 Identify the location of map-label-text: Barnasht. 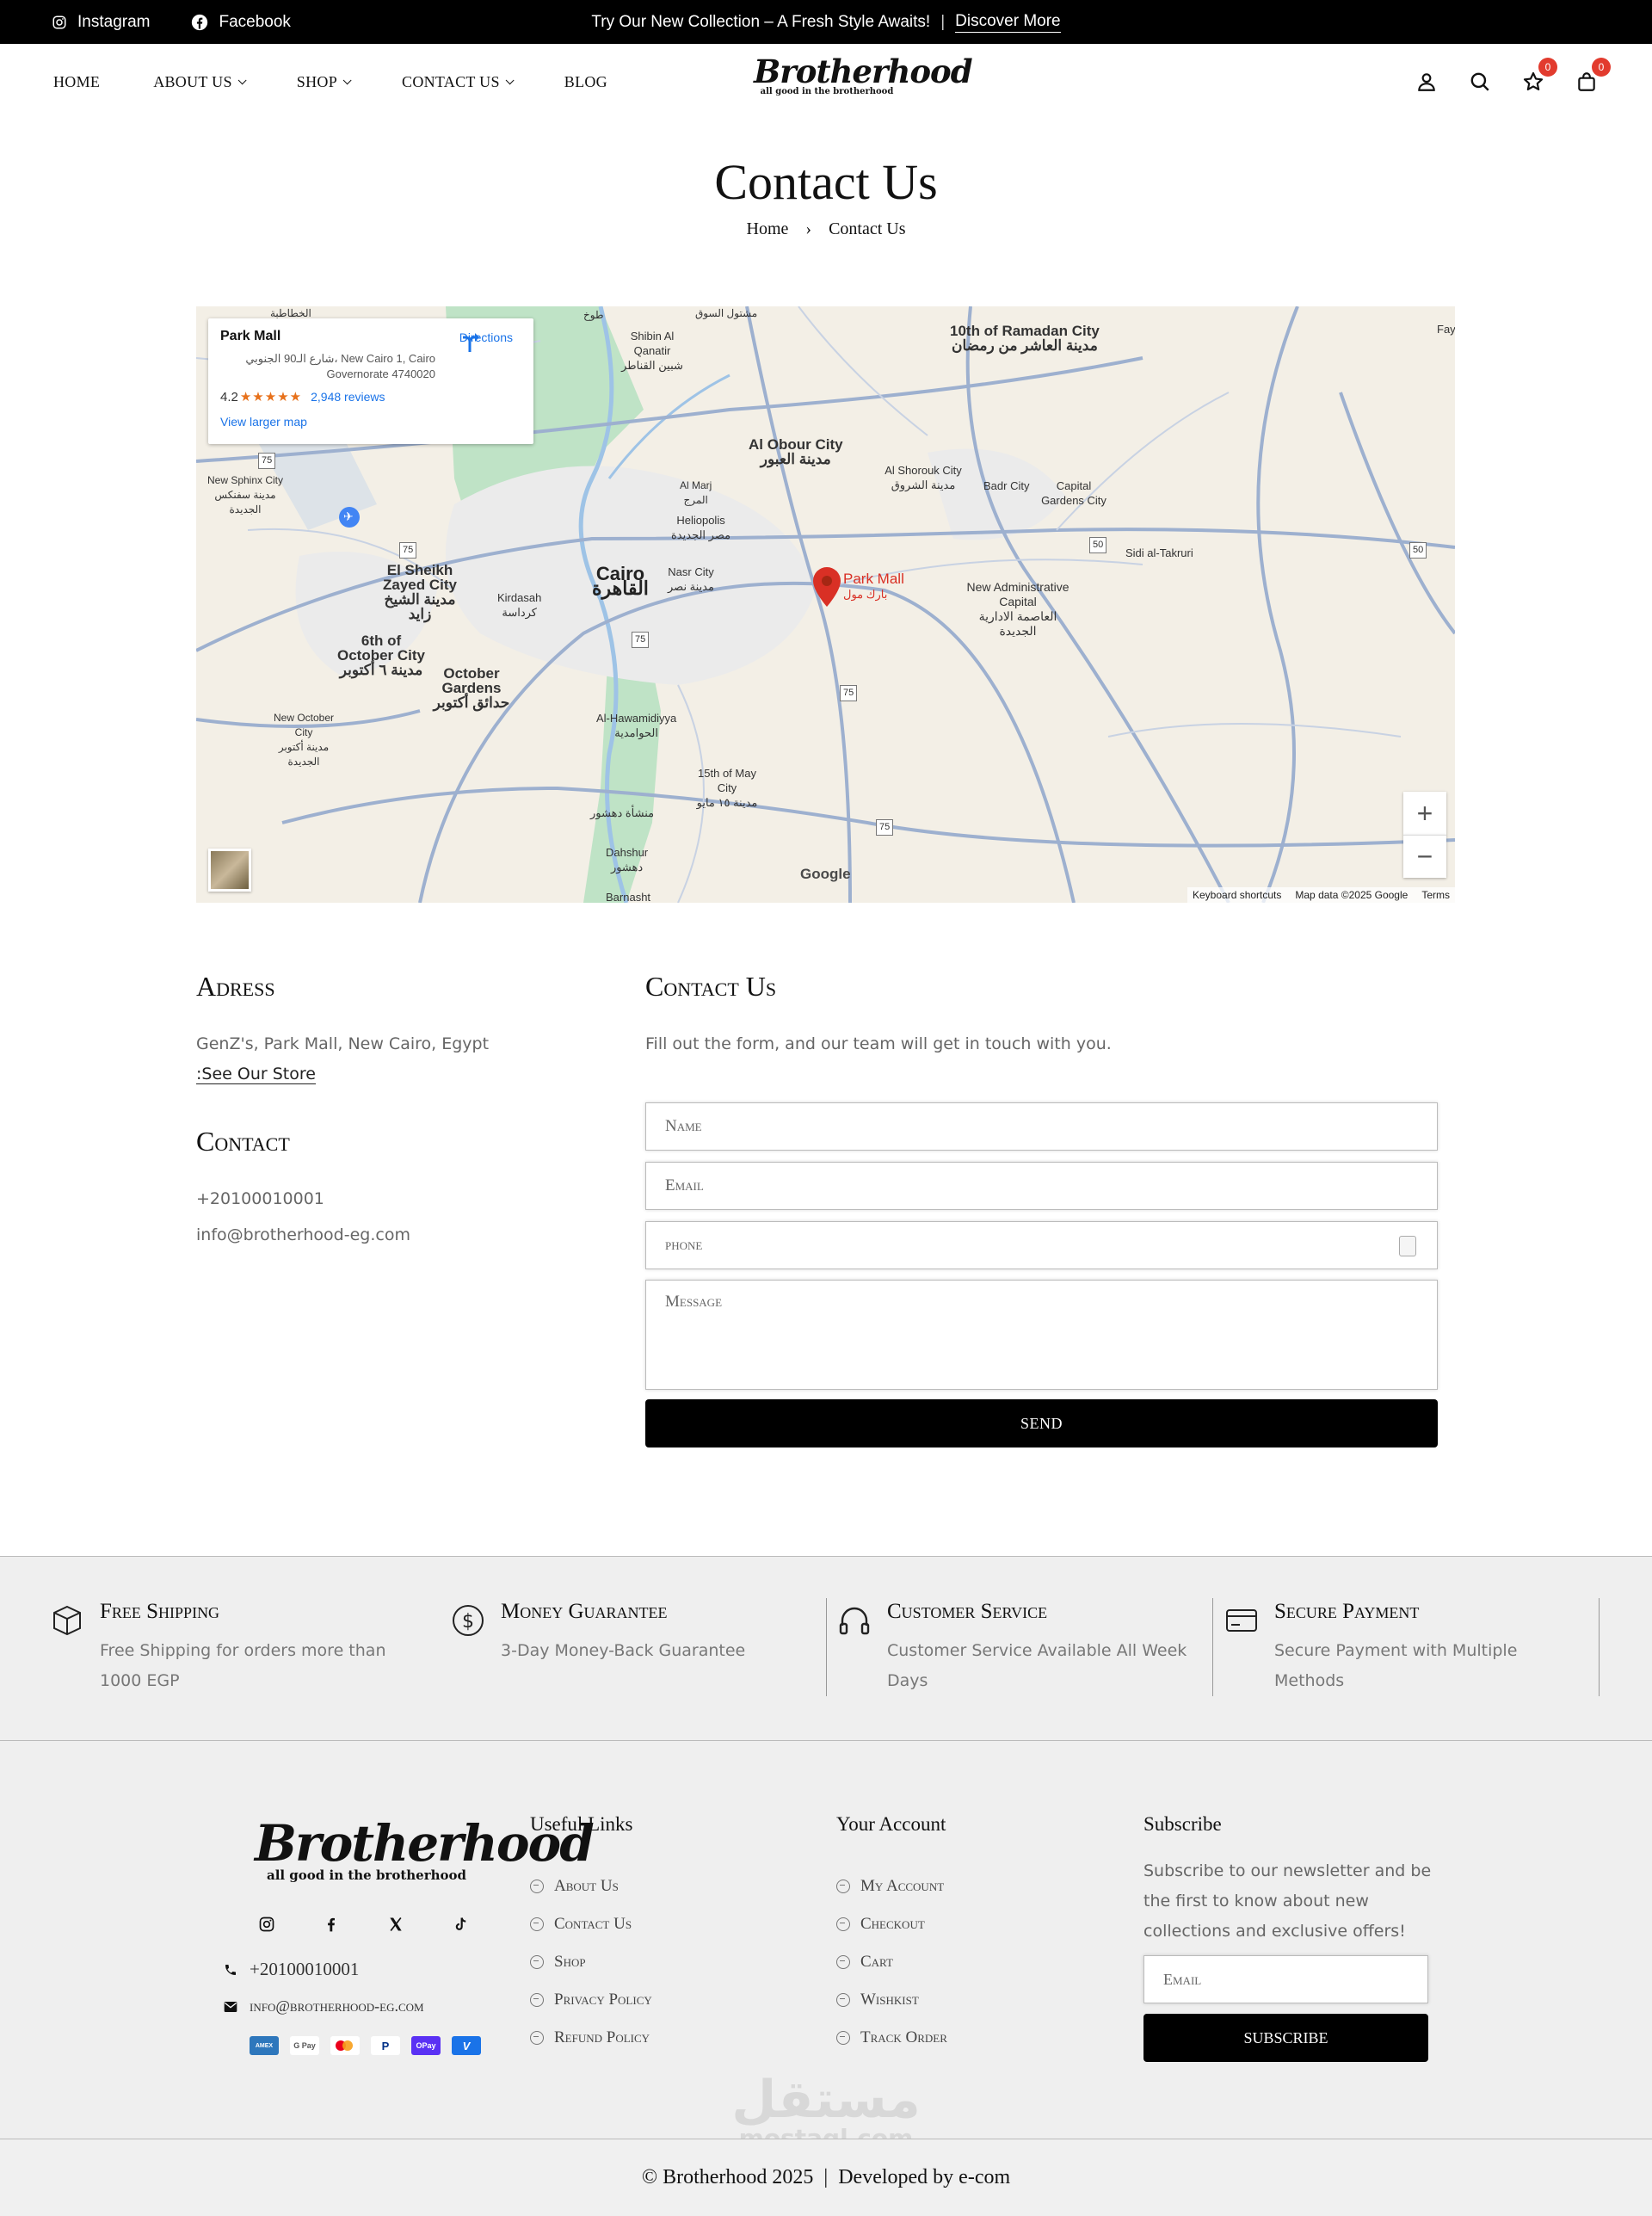
(628, 897).